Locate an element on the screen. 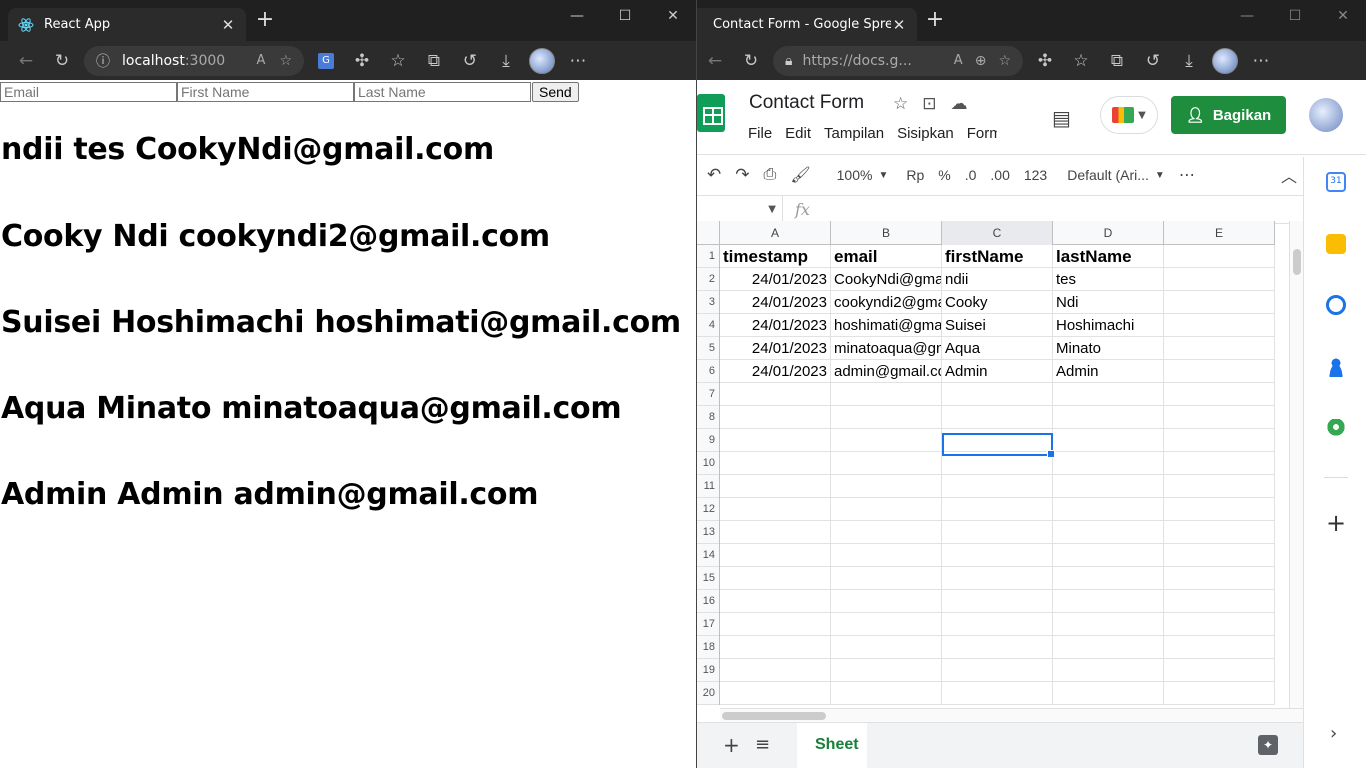 Image resolution: width=1366 pixels, height=768 pixels. all-sheets-icon: ≡ is located at coordinates (762, 744).